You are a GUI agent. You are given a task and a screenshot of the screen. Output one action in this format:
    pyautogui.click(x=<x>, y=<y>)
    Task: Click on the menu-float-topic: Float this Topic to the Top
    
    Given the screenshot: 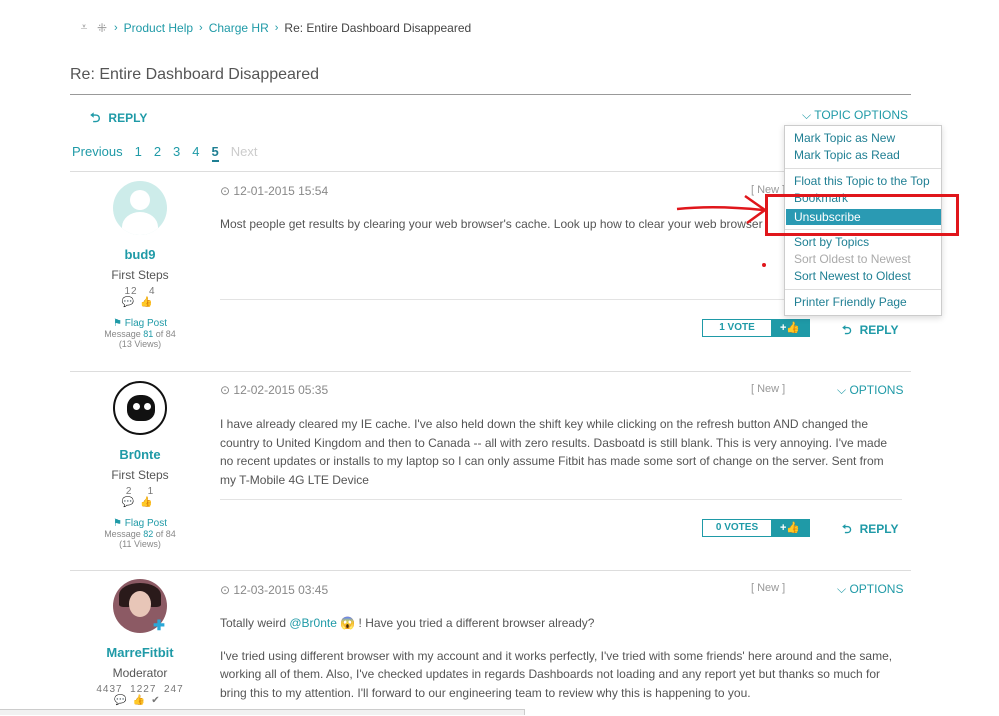 What is the action you would take?
    pyautogui.click(x=862, y=181)
    